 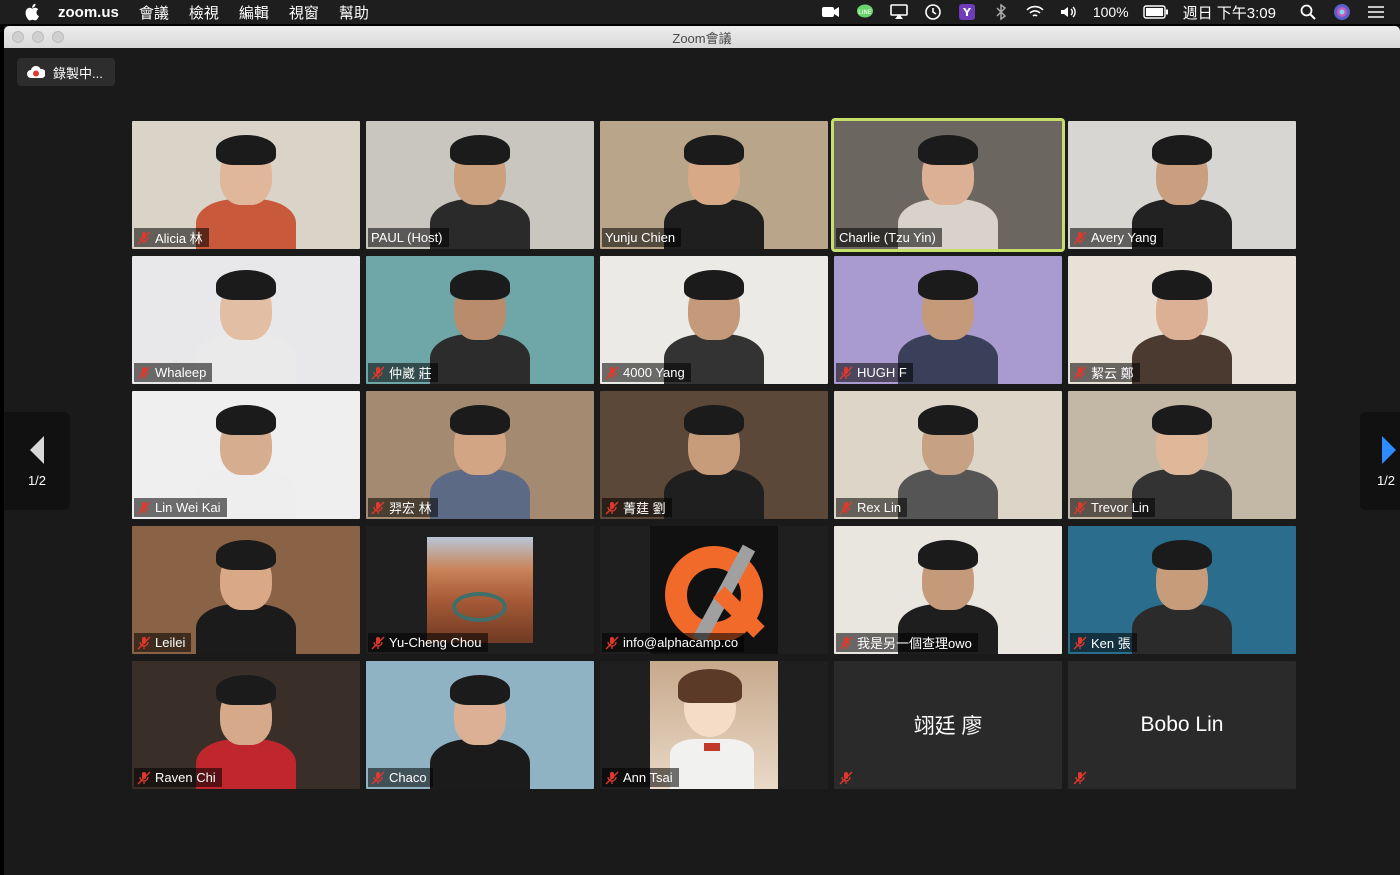 What do you see at coordinates (33, 12) in the screenshot?
I see `apple-icon` at bounding box center [33, 12].